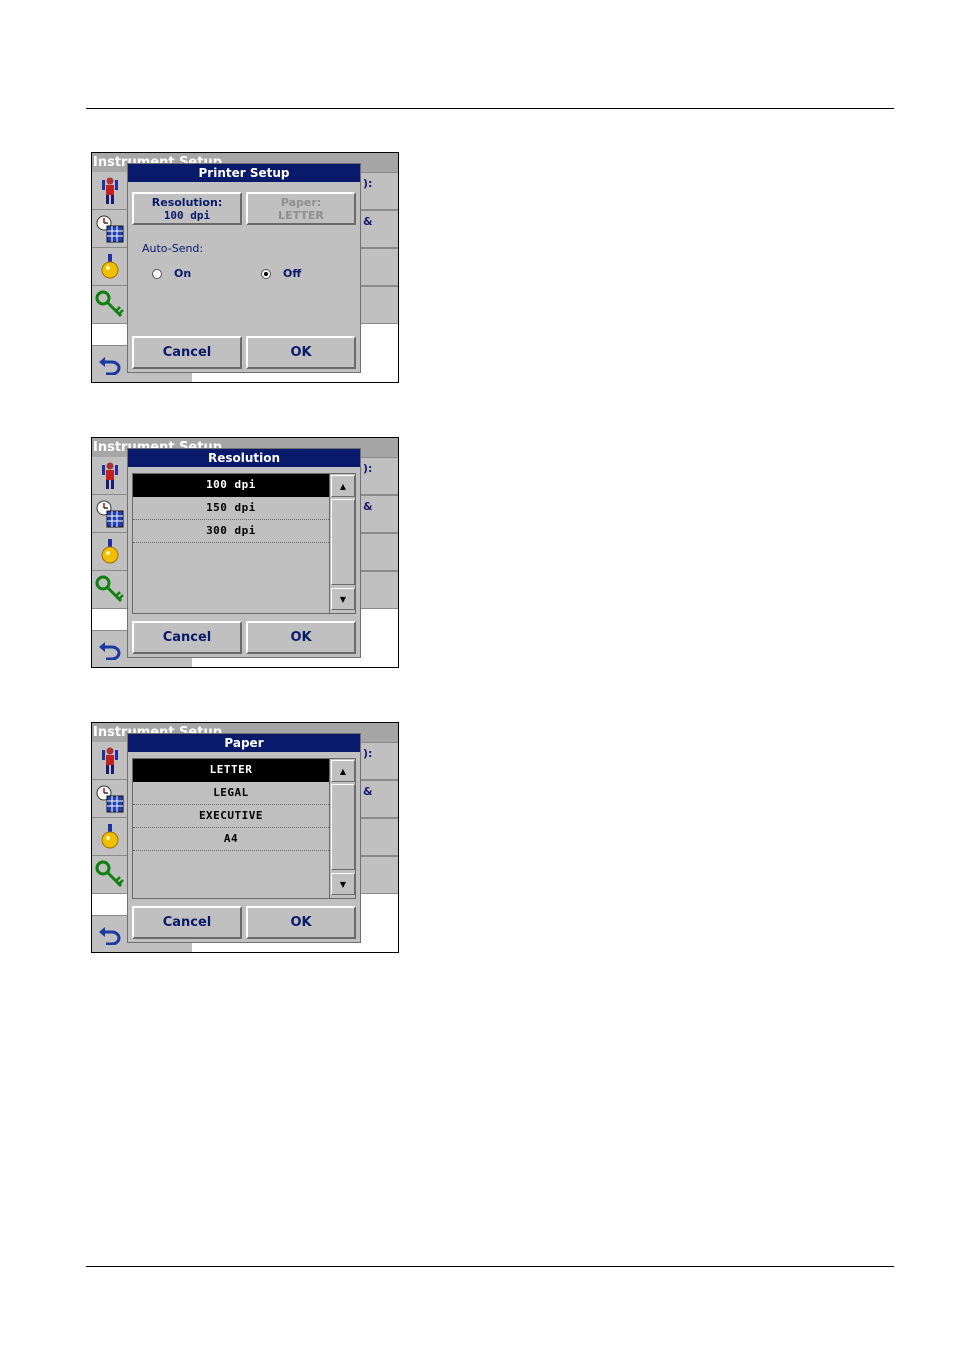 The height and width of the screenshot is (1350, 954). What do you see at coordinates (231, 485) in the screenshot?
I see `list-item-selected: 100 dpi` at bounding box center [231, 485].